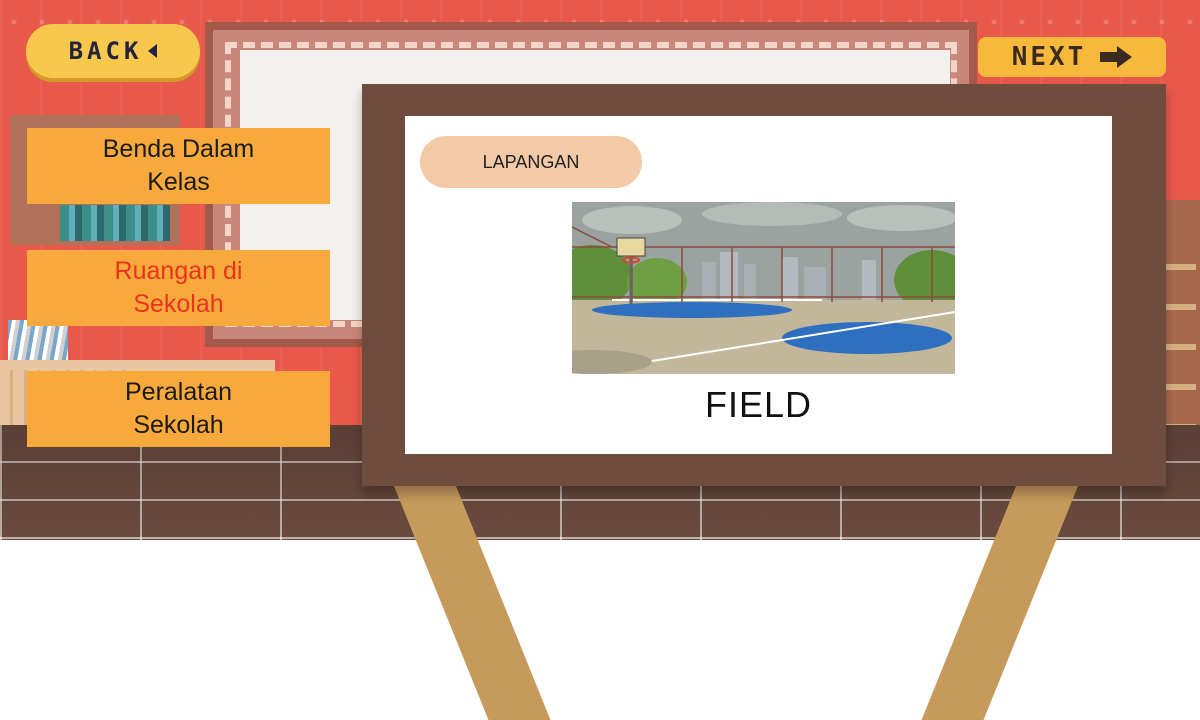  What do you see at coordinates (1116, 57) in the screenshot?
I see `next-arrow-icon` at bounding box center [1116, 57].